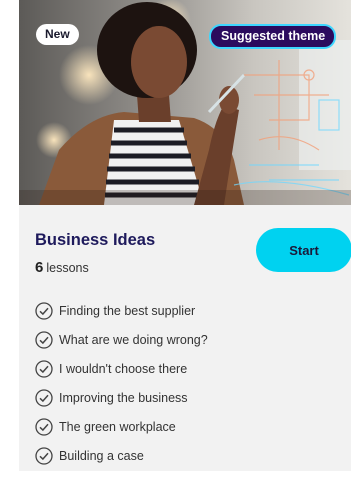  Describe the element at coordinates (39, 267) in the screenshot. I see `lesson-count-number: 6` at that location.